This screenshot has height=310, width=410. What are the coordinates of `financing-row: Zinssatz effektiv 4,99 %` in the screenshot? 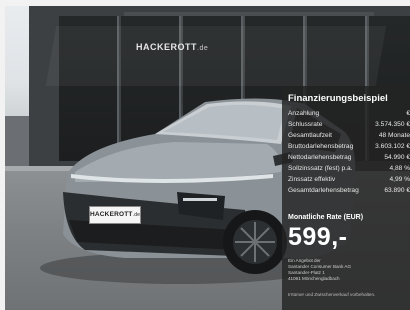 It's located at (349, 179).